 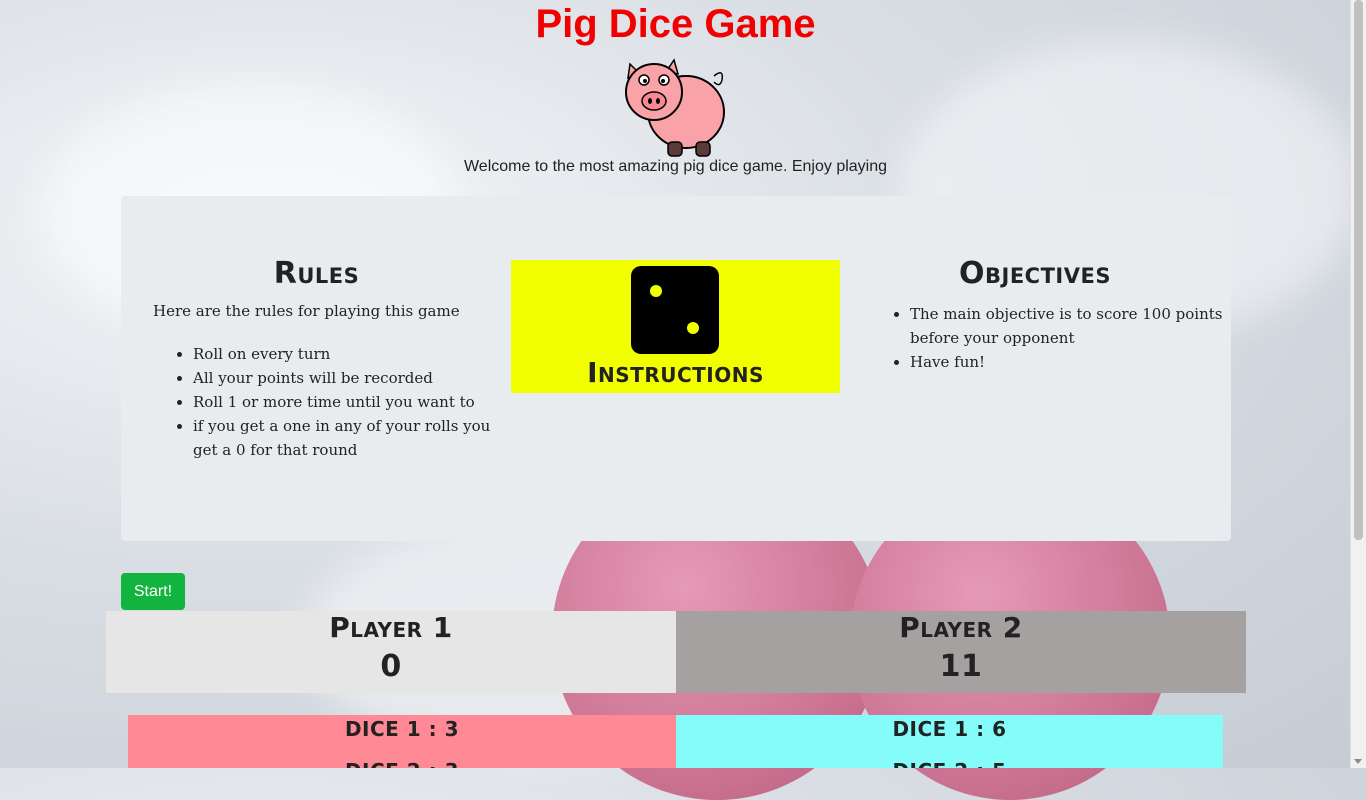 What do you see at coordinates (949, 763) in the screenshot?
I see `player-2-dice-2: DICE 2 : 5` at bounding box center [949, 763].